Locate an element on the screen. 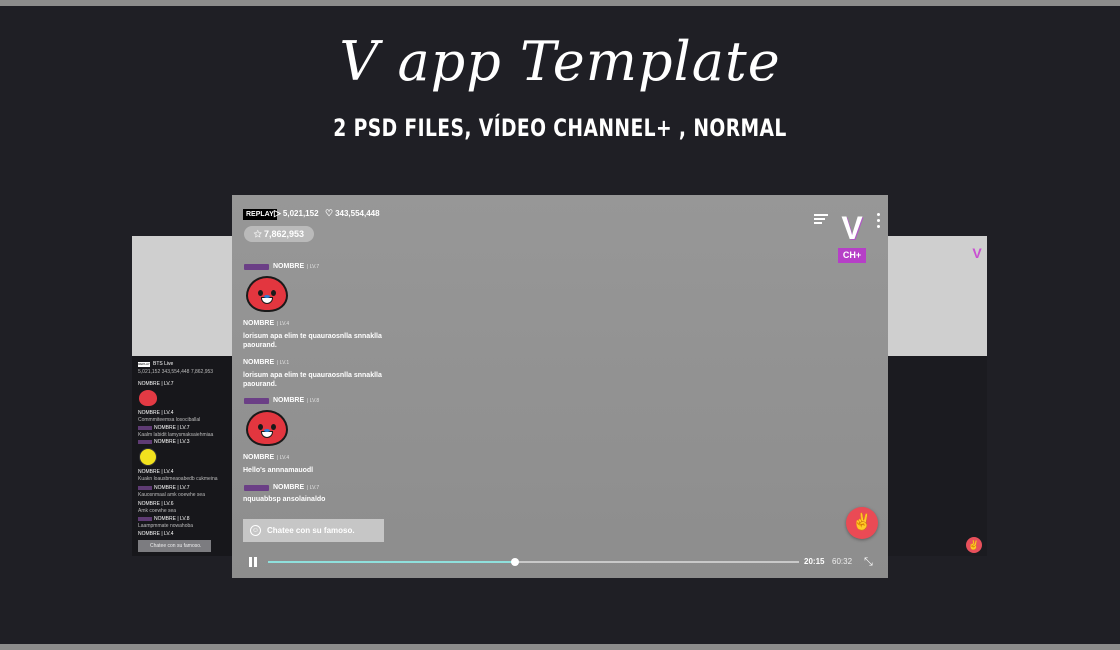 The height and width of the screenshot is (650, 1120). progress-handle is located at coordinates (514, 562).